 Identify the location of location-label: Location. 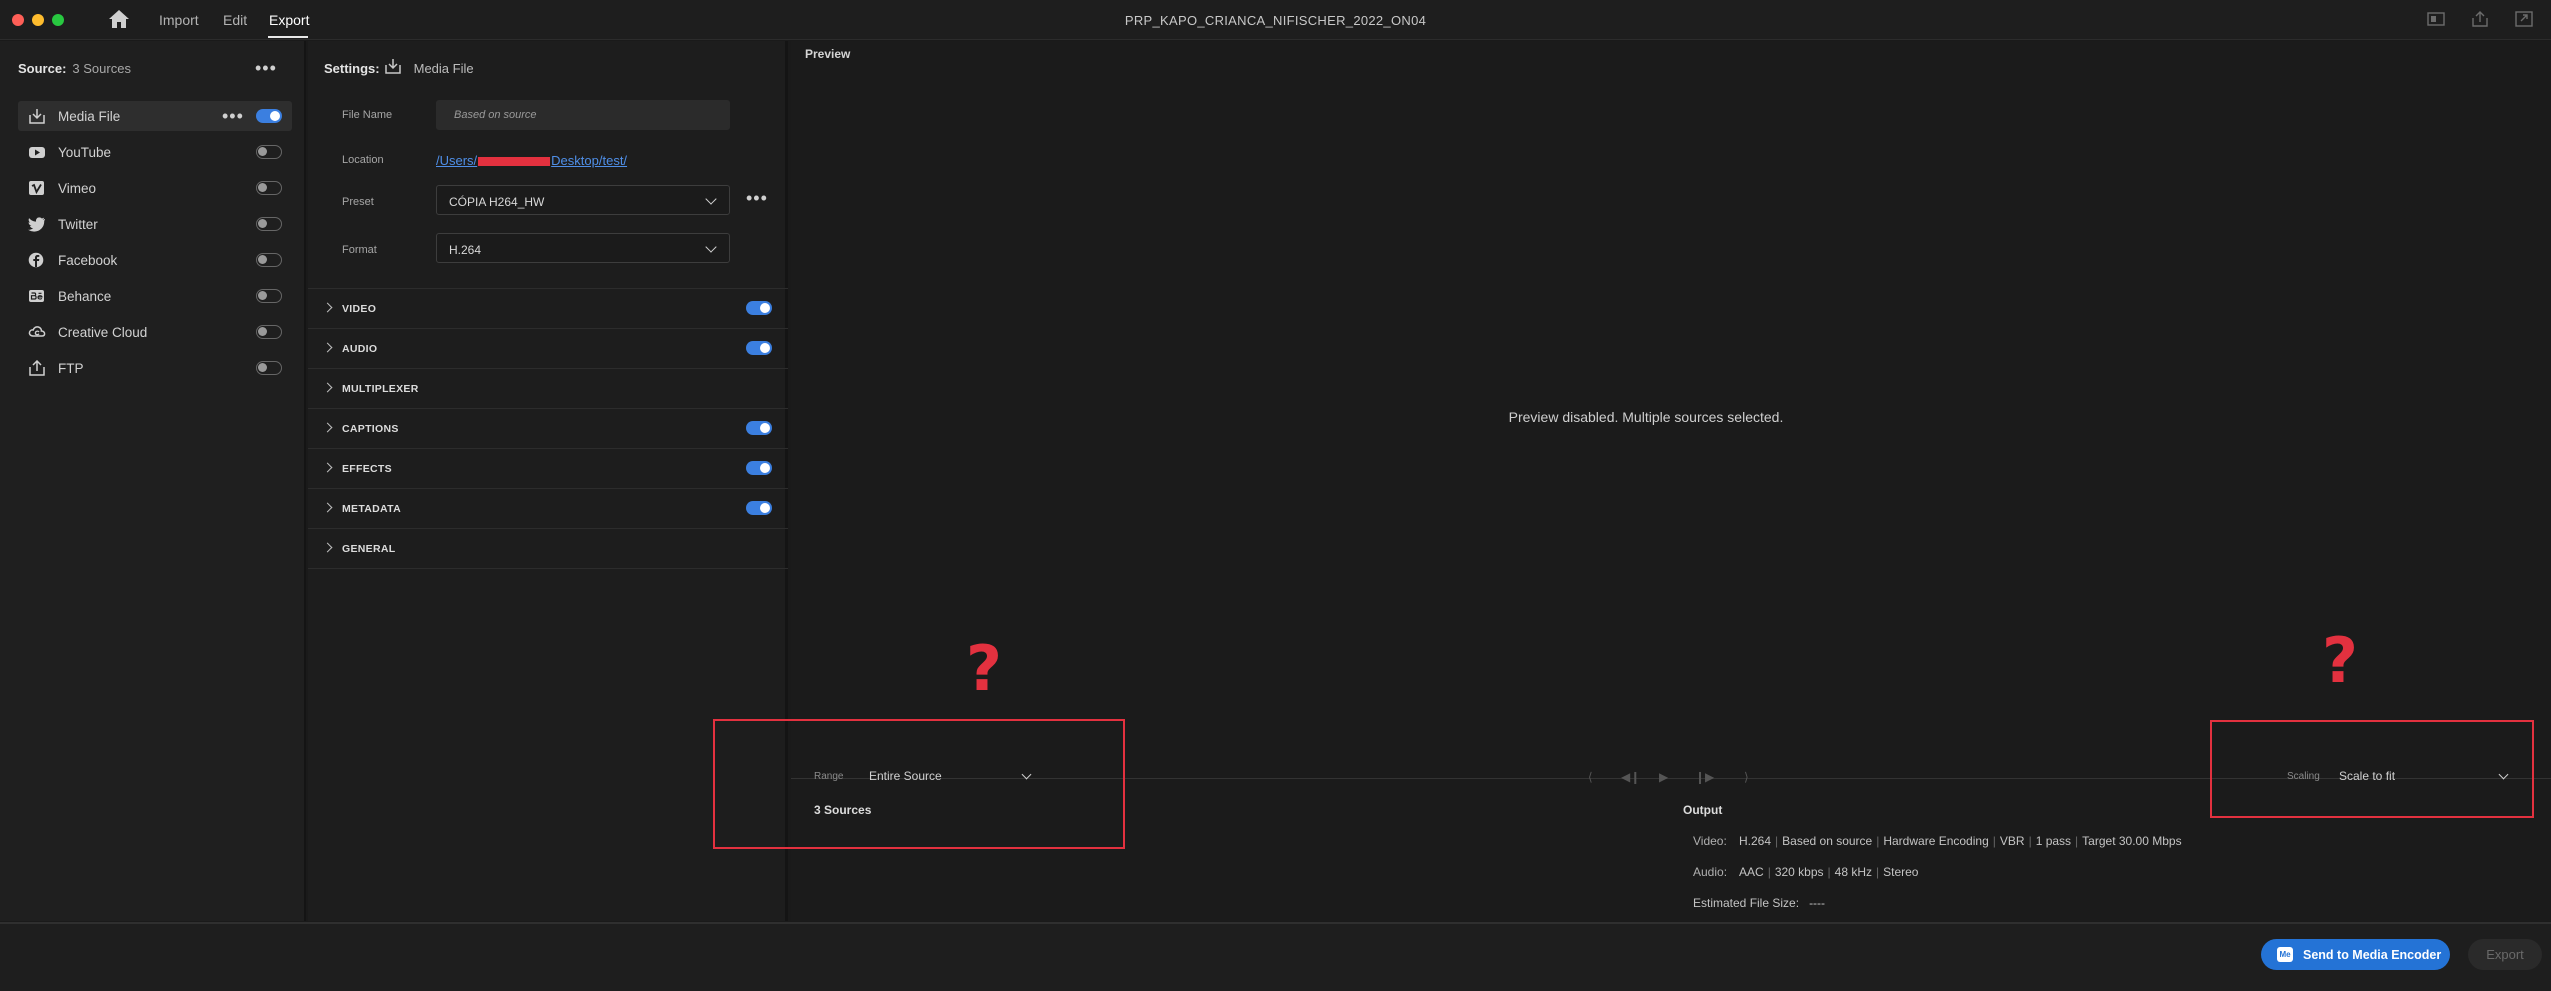
(363, 160).